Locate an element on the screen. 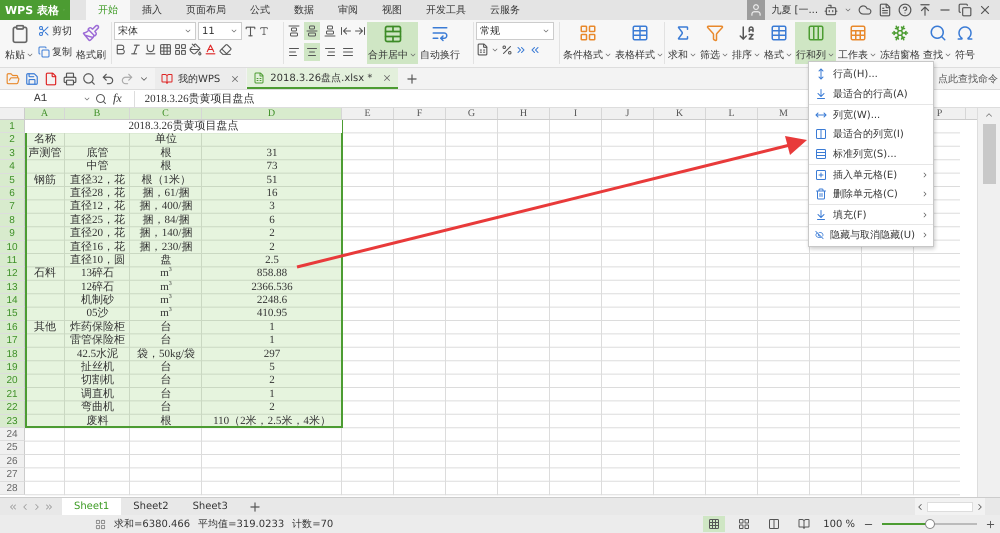 This screenshot has width=1000, height=533. columns-icon is located at coordinates (815, 33).